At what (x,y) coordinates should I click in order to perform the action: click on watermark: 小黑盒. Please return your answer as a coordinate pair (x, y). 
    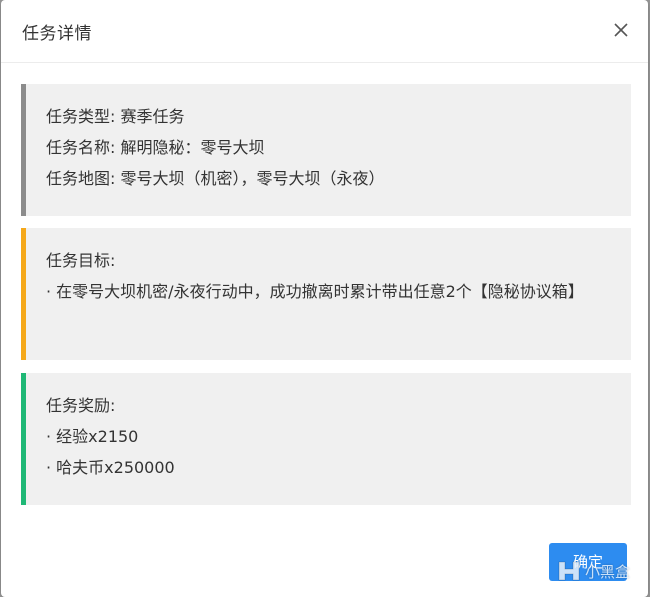
    Looking at the image, I should click on (599, 571).